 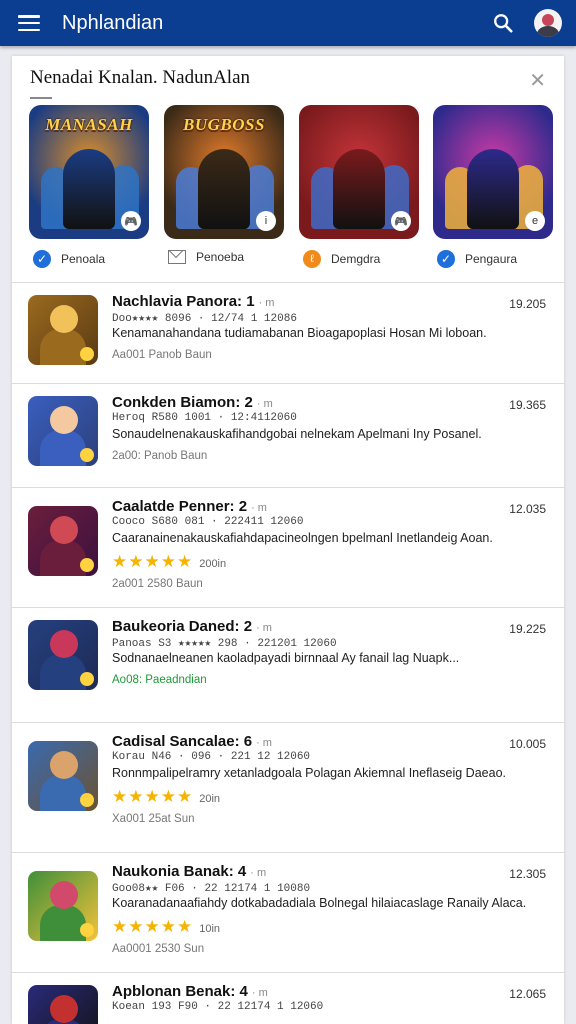 I want to click on card-caption: Penoeba, so click(x=206, y=257).